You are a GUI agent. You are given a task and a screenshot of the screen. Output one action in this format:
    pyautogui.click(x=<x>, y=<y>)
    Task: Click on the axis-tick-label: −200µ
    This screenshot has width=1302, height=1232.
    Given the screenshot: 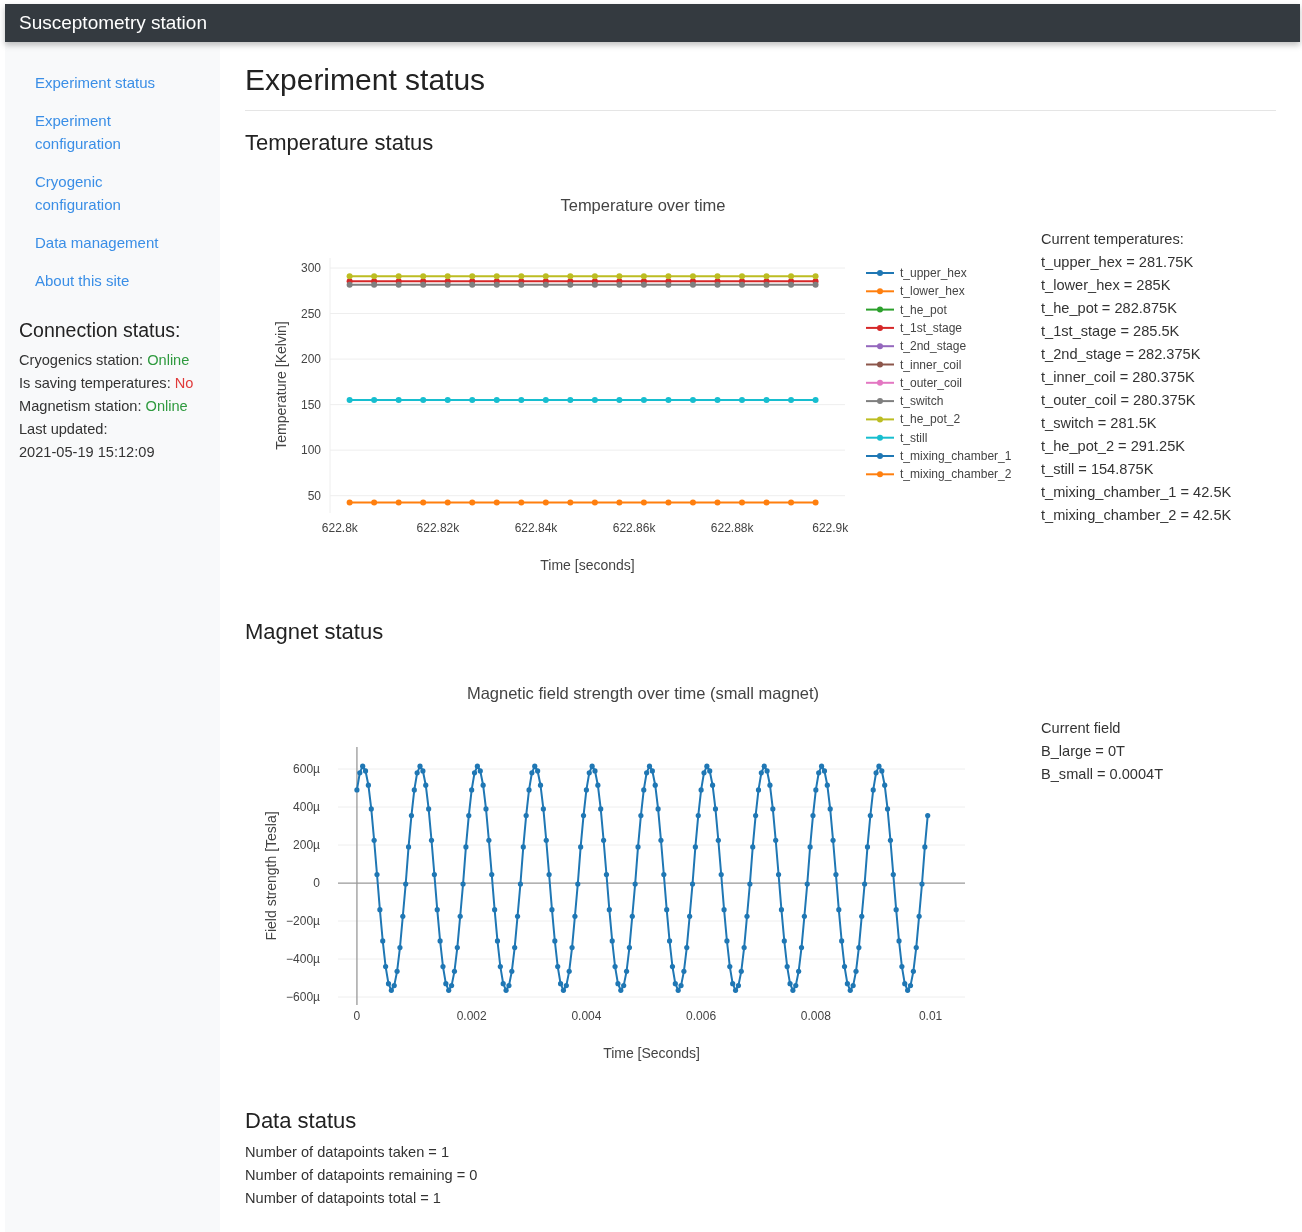 What is the action you would take?
    pyautogui.click(x=303, y=921)
    